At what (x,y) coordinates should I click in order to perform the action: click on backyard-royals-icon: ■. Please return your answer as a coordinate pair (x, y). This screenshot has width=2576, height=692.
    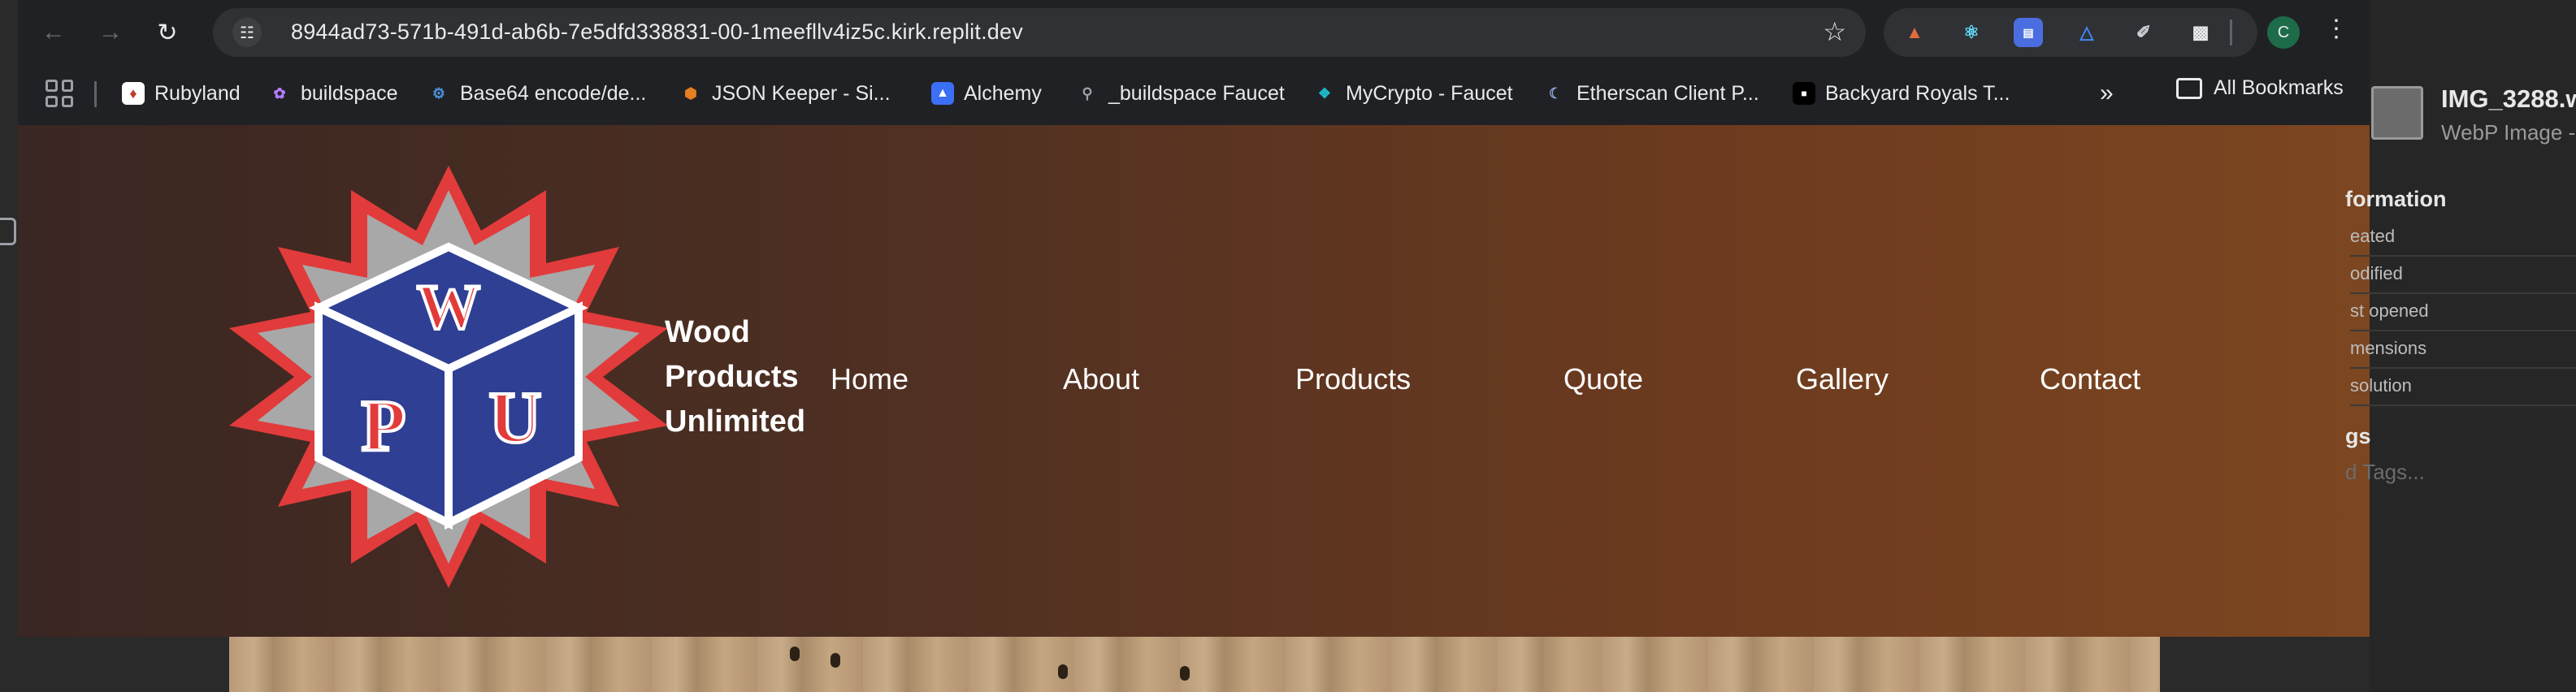
    Looking at the image, I should click on (1804, 94).